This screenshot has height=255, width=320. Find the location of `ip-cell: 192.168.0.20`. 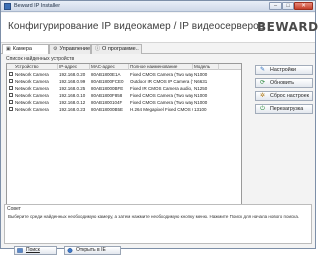

ip-cell: 192.168.0.20 is located at coordinates (72, 74).